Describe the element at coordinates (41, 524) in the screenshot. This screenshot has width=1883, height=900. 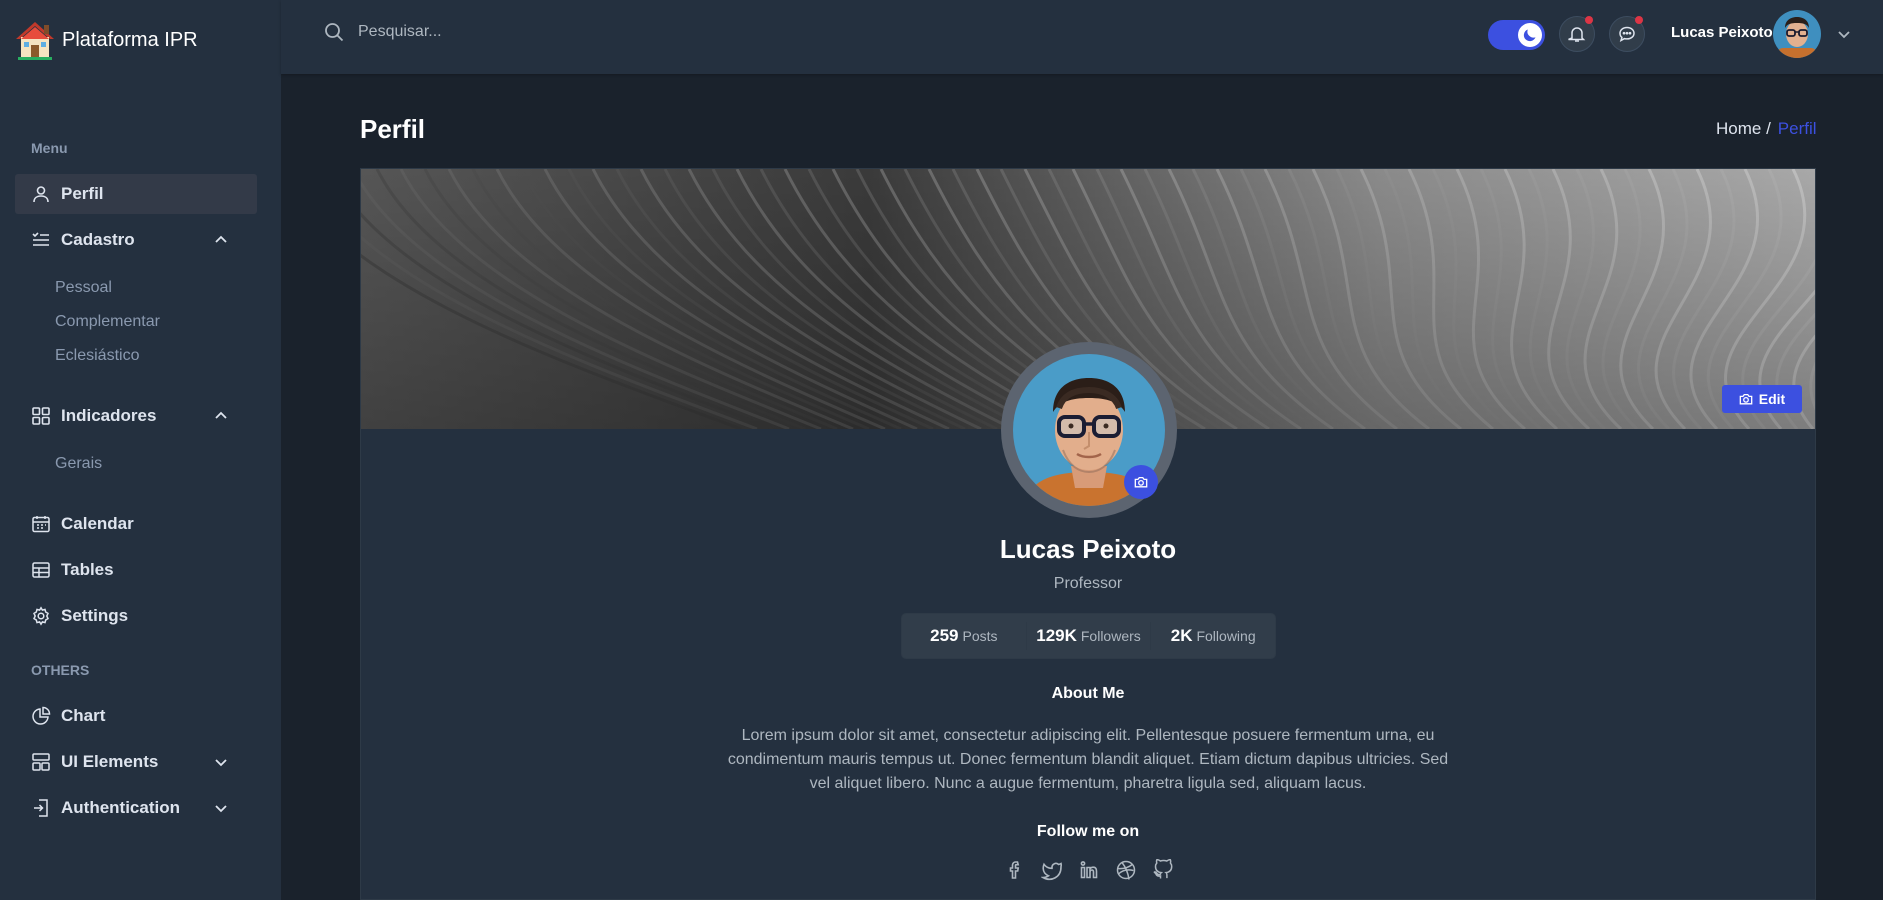
I see `calendar-icon` at that location.